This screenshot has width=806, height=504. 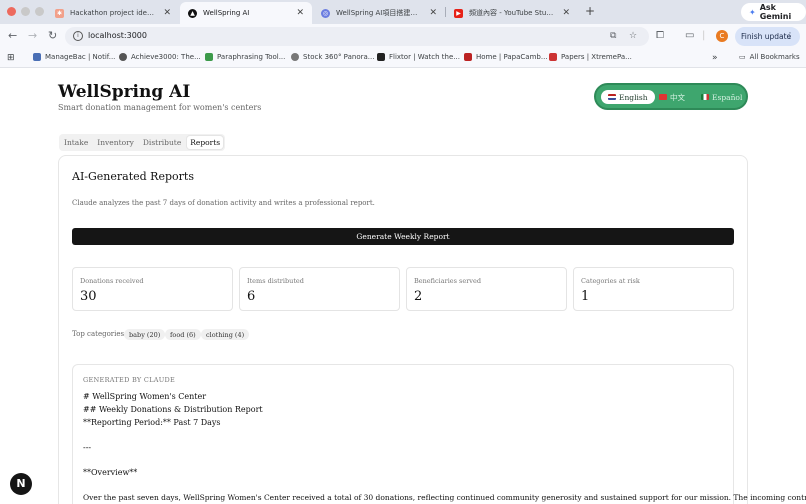 What do you see at coordinates (468, 57) in the screenshot?
I see `papacambridge-icon` at bounding box center [468, 57].